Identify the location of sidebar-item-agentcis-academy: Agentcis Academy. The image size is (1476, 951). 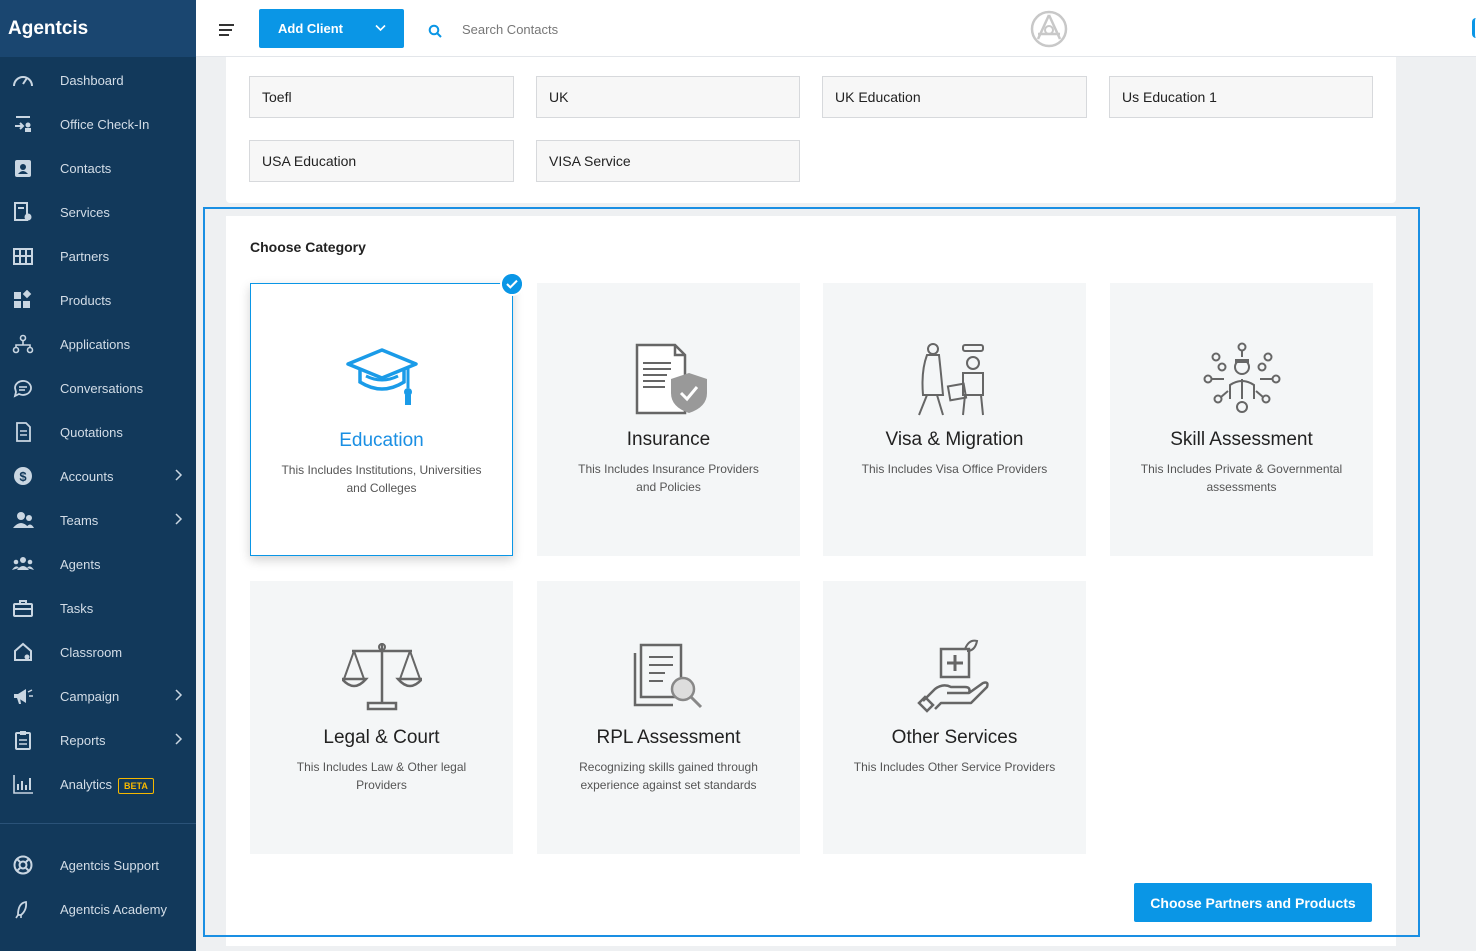
(98, 909).